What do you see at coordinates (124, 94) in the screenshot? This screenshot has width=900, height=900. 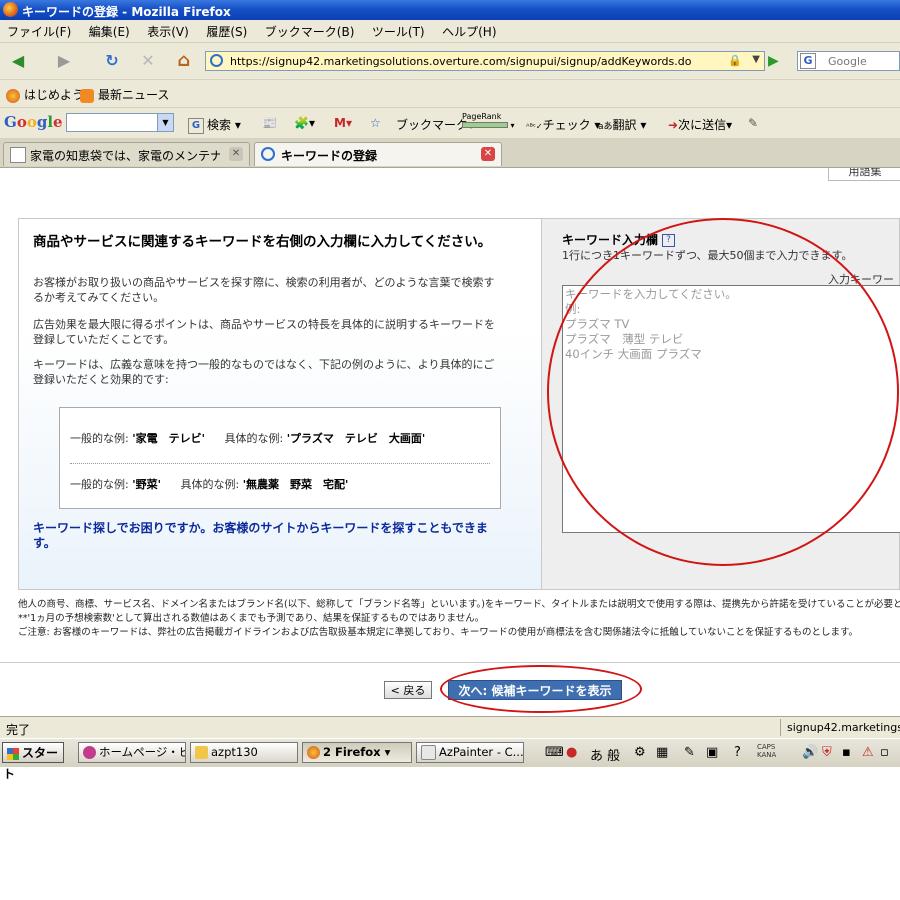 I see `bookmark-latest-news: 最新ニュース` at bounding box center [124, 94].